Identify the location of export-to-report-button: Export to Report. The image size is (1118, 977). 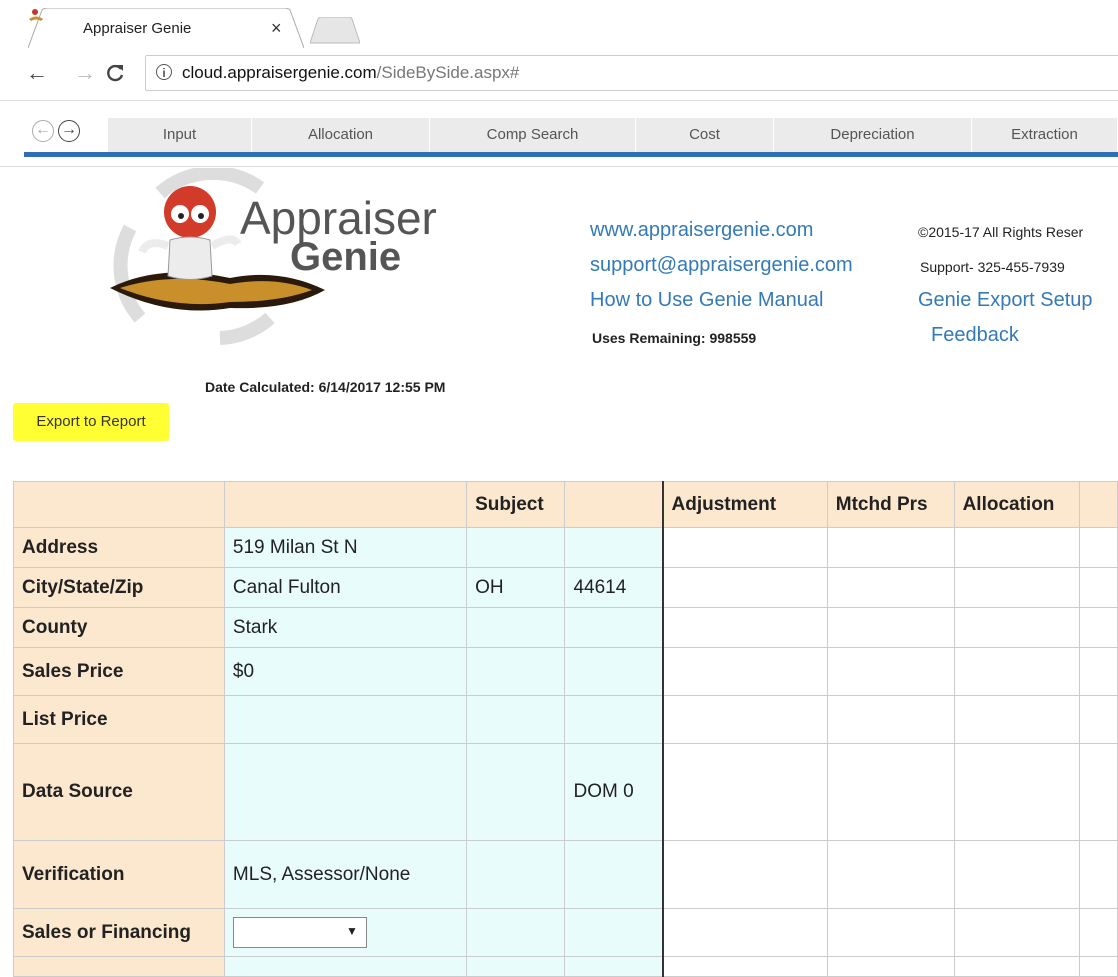
(91, 422).